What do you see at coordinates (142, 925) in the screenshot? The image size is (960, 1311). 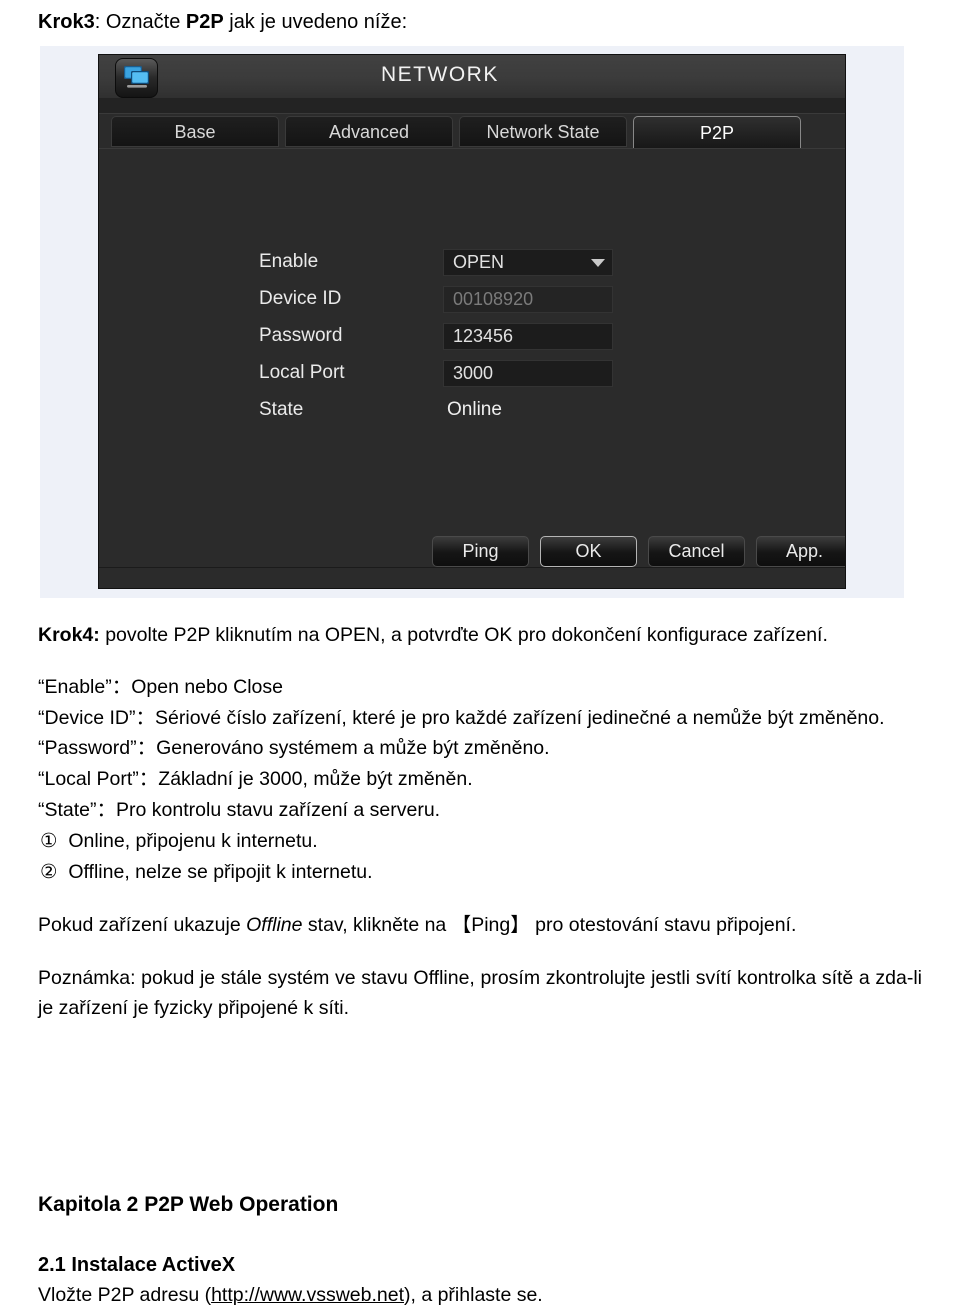 I see `ping-note-before: Pokud zařízení ukazuje` at bounding box center [142, 925].